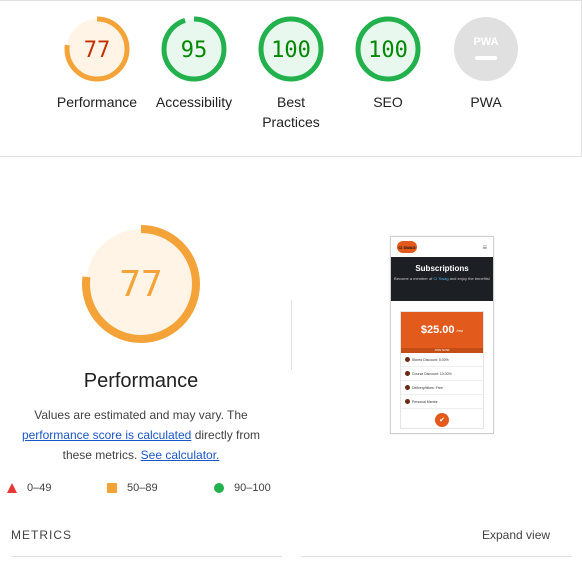  What do you see at coordinates (106, 435) in the screenshot?
I see `performance-score-link: performance score is calculated` at bounding box center [106, 435].